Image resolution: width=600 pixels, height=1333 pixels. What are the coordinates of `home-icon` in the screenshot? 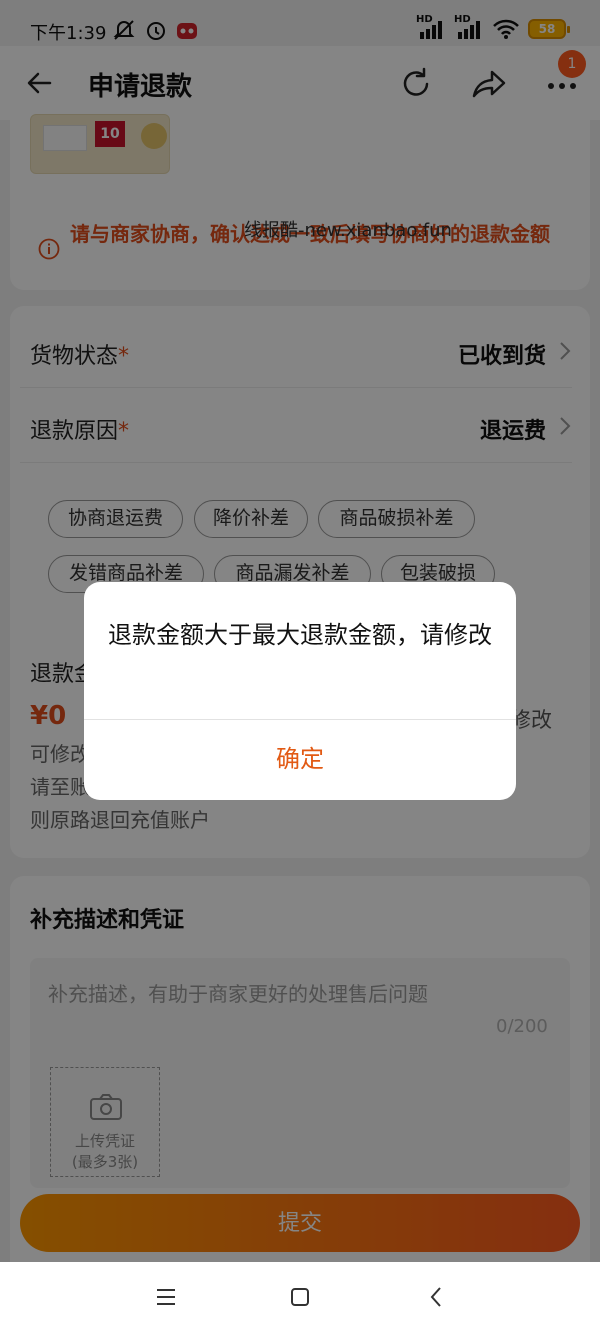 It's located at (300, 1297).